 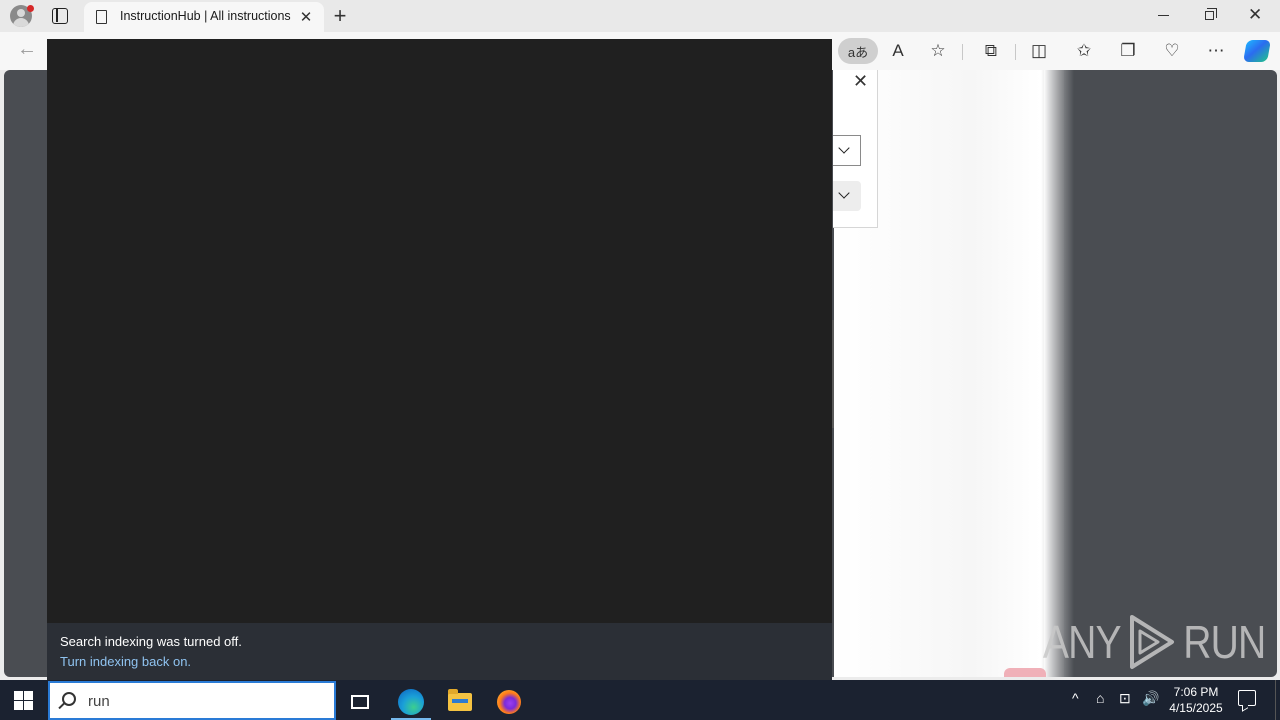 I want to click on back-arrow-icon: ←, so click(x=27, y=49).